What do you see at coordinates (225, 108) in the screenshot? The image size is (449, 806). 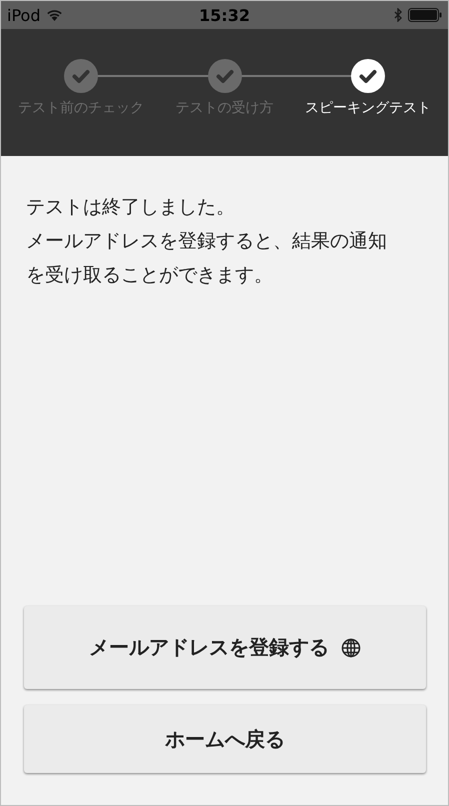 I see `step-label: テストの受け方` at bounding box center [225, 108].